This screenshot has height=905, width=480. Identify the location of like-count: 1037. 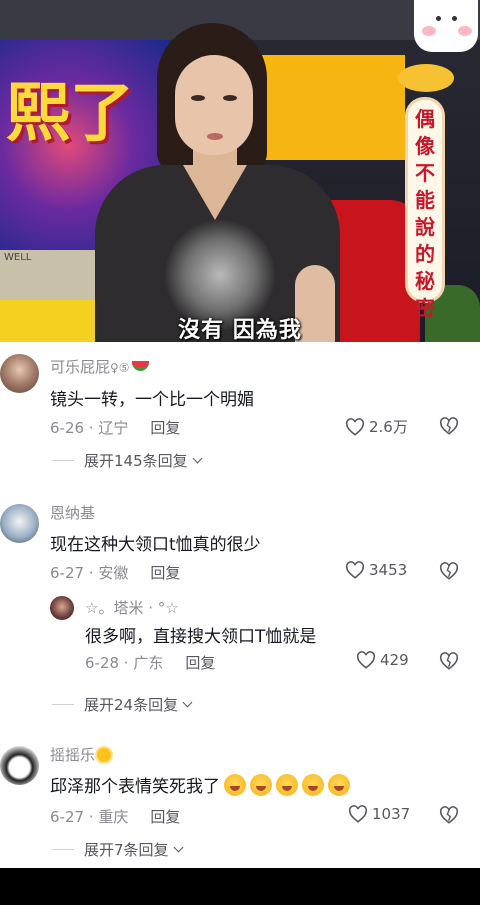
(391, 814).